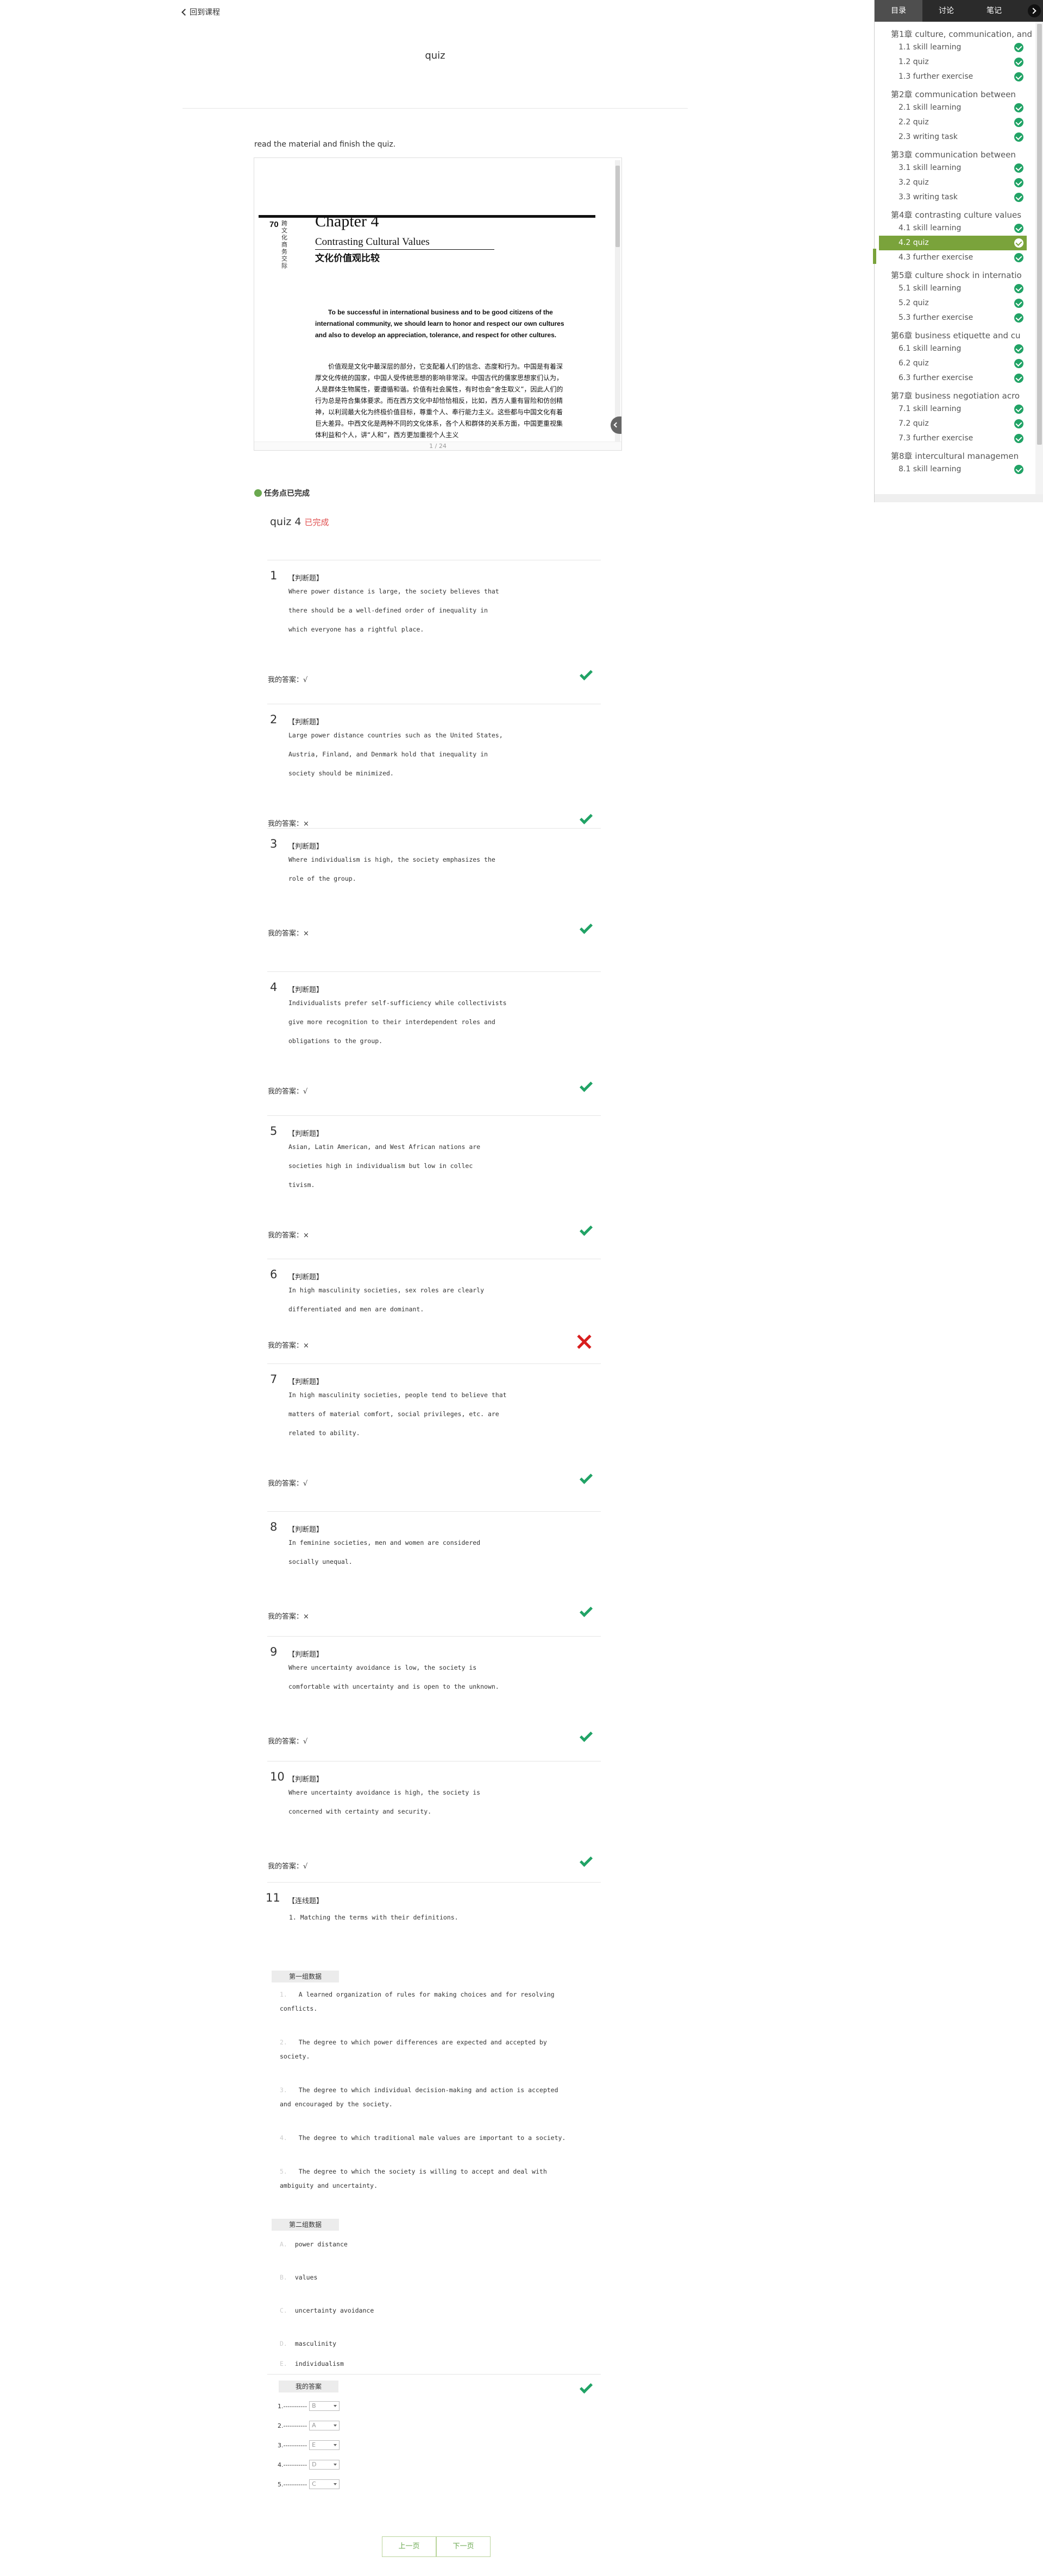  I want to click on item-key: 1., so click(283, 1995).